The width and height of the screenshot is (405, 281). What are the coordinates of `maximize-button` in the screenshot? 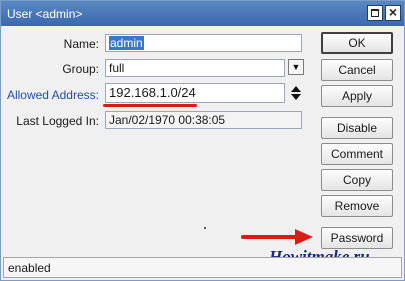 It's located at (375, 13).